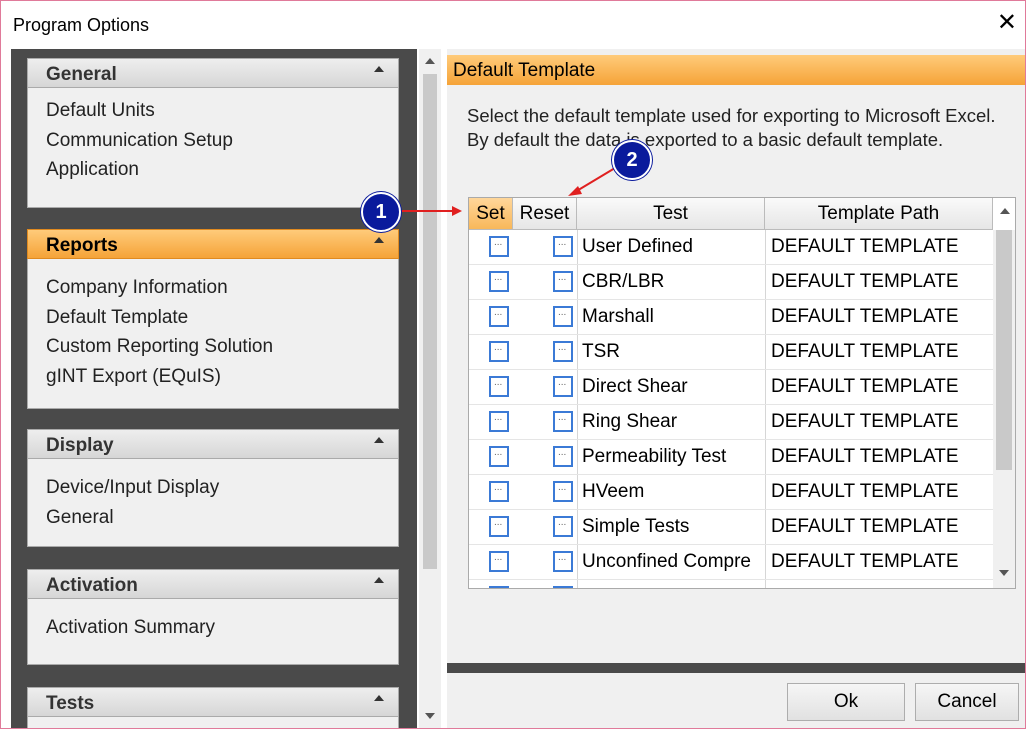  I want to click on close-icon: ✕, so click(1007, 23).